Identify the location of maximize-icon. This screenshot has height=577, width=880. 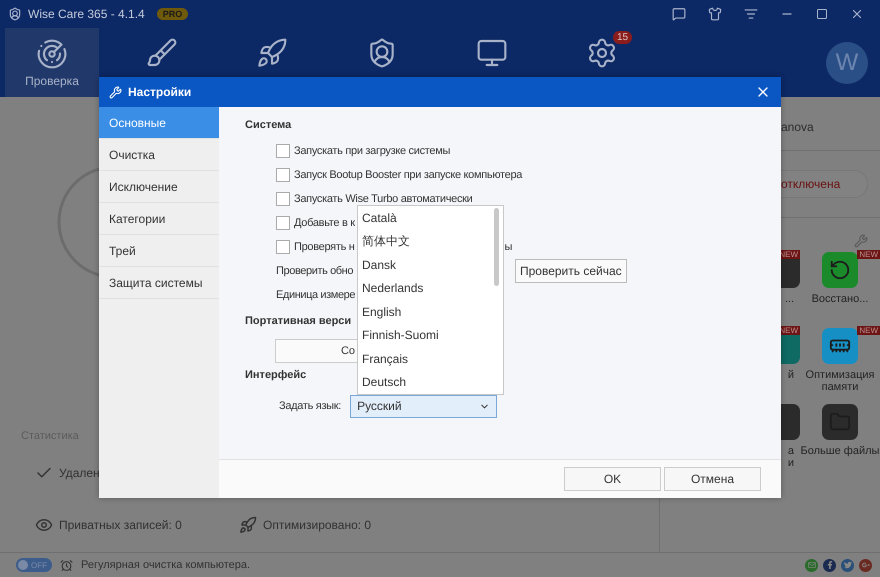
(822, 14).